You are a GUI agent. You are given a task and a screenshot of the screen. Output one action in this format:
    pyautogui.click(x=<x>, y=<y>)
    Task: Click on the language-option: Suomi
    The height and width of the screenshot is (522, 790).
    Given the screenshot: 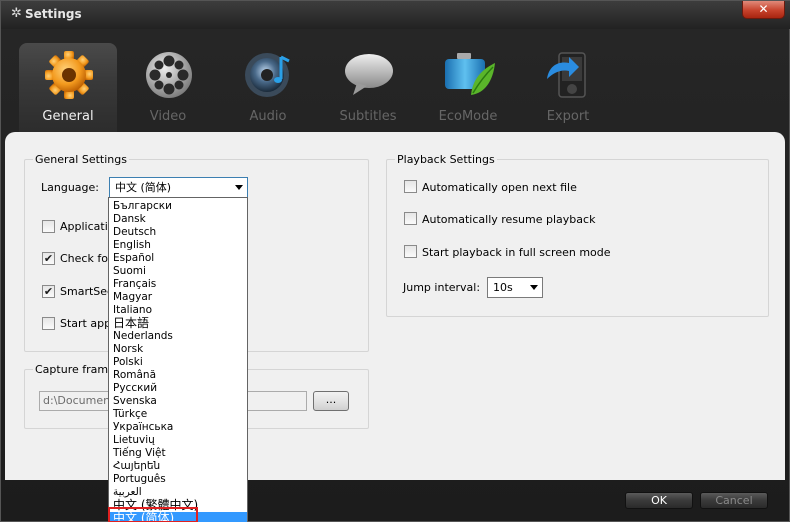 What is the action you would take?
    pyautogui.click(x=178, y=271)
    